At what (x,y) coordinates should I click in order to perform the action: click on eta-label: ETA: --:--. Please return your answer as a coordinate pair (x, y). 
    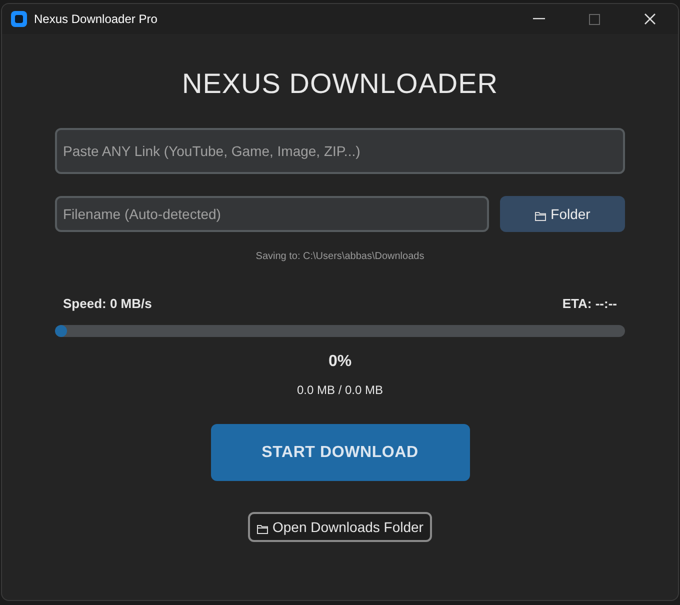
    Looking at the image, I should click on (589, 303).